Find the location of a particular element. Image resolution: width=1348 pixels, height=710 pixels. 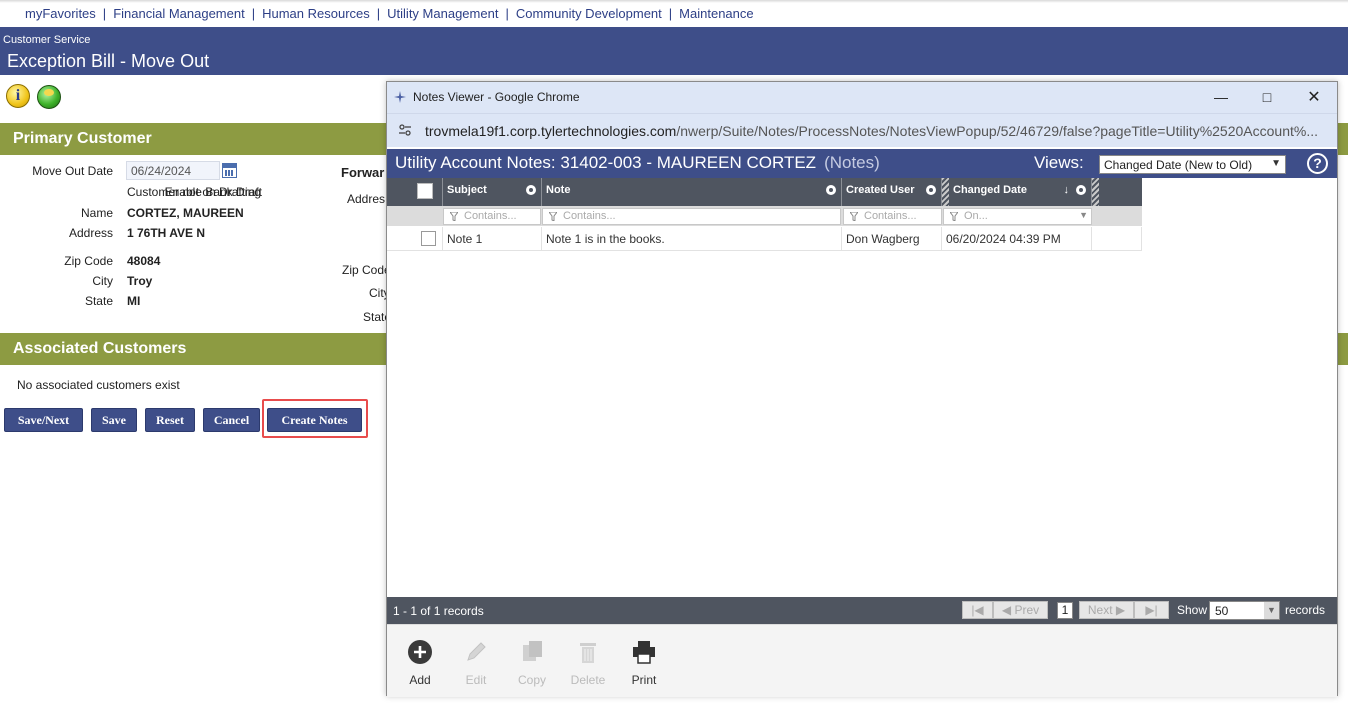

minimize-icon: — is located at coordinates (1221, 97).